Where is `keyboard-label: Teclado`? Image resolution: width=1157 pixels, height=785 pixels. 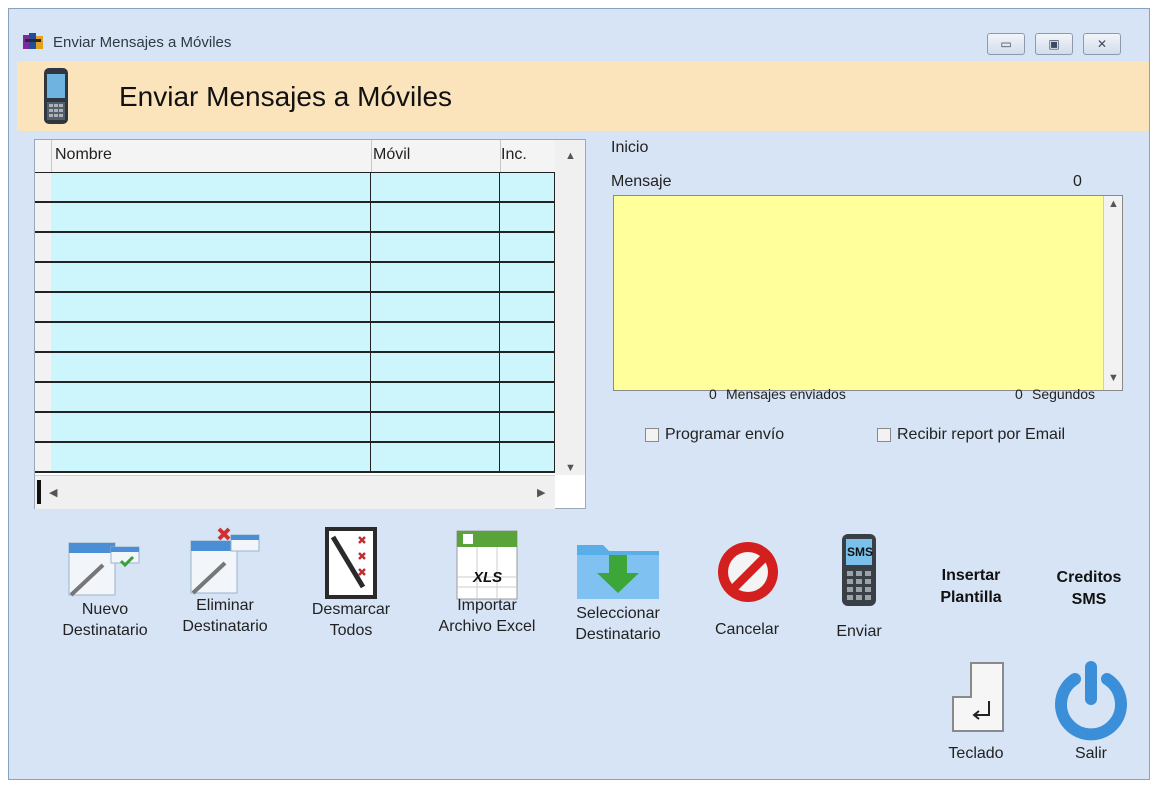 keyboard-label: Teclado is located at coordinates (976, 753).